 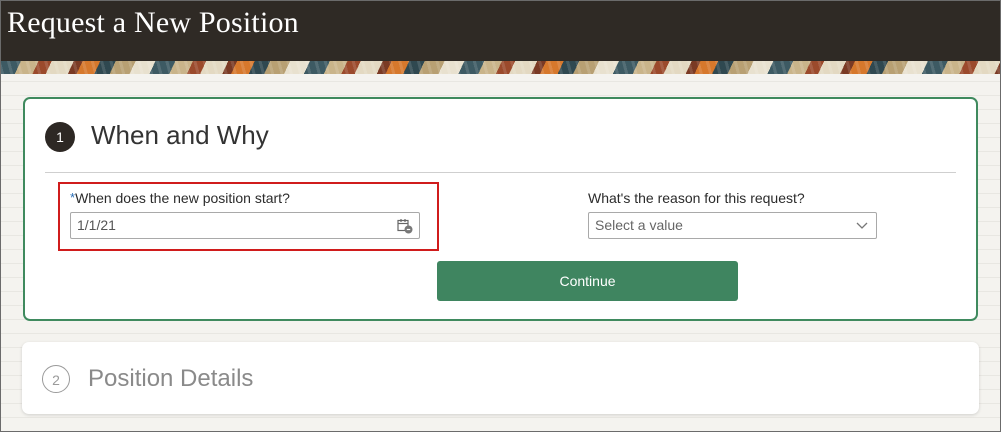 I want to click on section-title: Position Details, so click(x=171, y=378).